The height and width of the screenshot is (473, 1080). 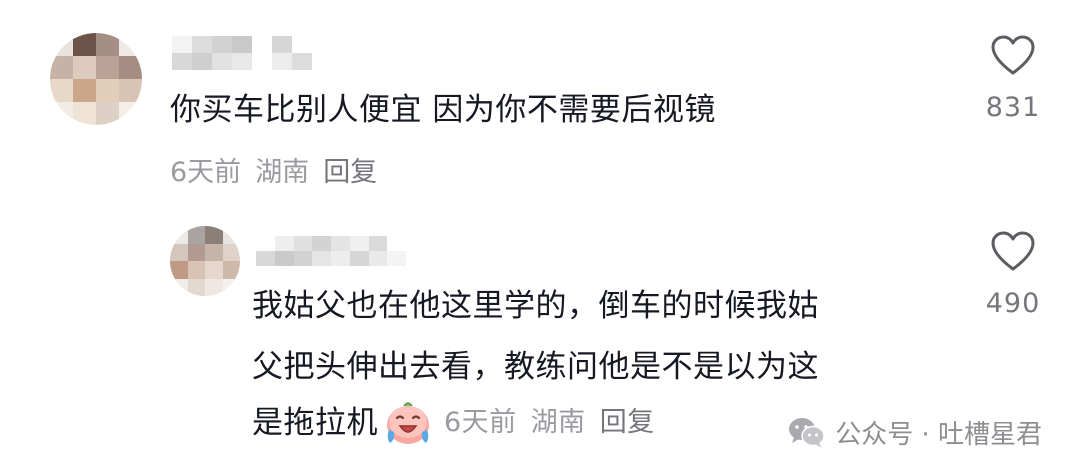 What do you see at coordinates (1013, 274) in the screenshot?
I see `reply-like-button: 490` at bounding box center [1013, 274].